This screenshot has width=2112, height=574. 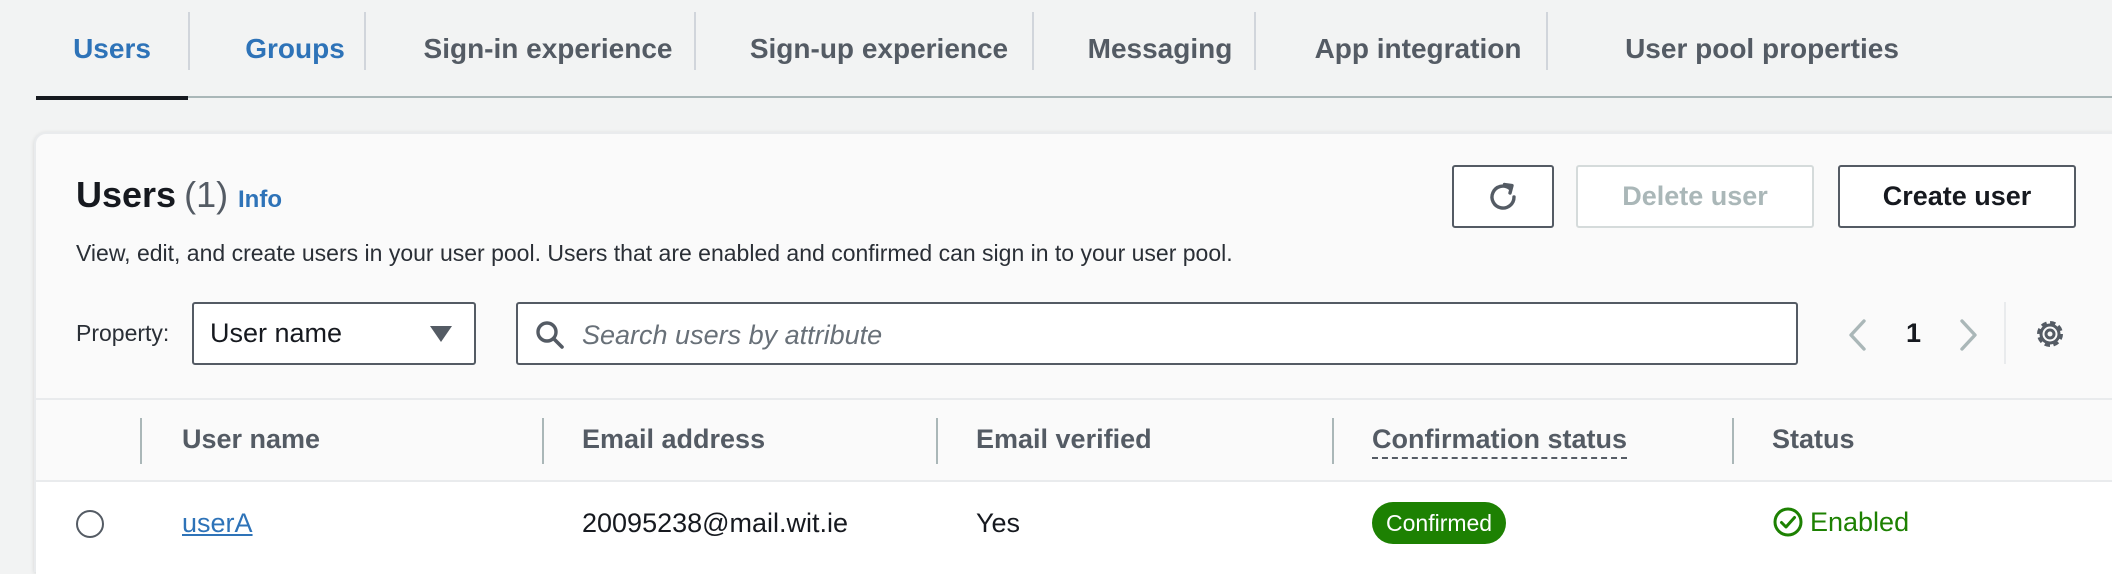 What do you see at coordinates (1913, 333) in the screenshot?
I see `page-number: 1` at bounding box center [1913, 333].